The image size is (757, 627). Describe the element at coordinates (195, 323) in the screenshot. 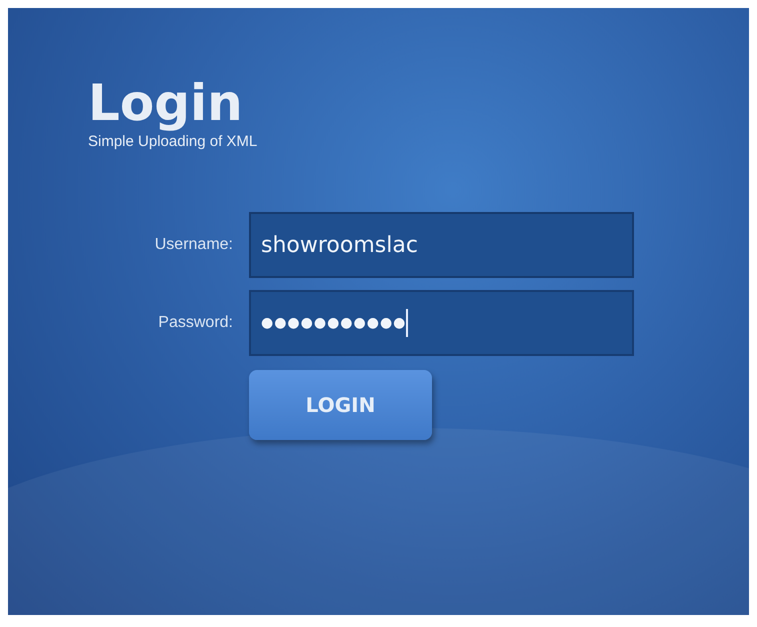

I see `field-label: Password:` at that location.